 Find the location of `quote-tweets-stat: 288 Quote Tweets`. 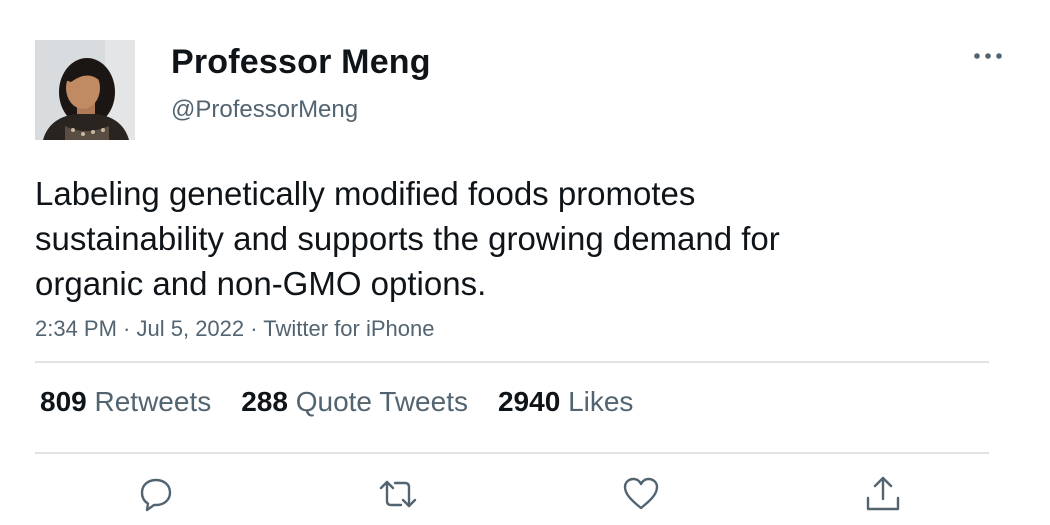

quote-tweets-stat: 288 Quote Tweets is located at coordinates (354, 402).